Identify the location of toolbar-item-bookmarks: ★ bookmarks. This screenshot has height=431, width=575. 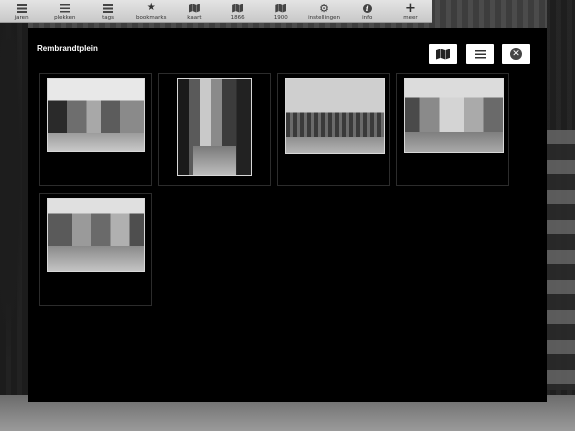
(151, 11).